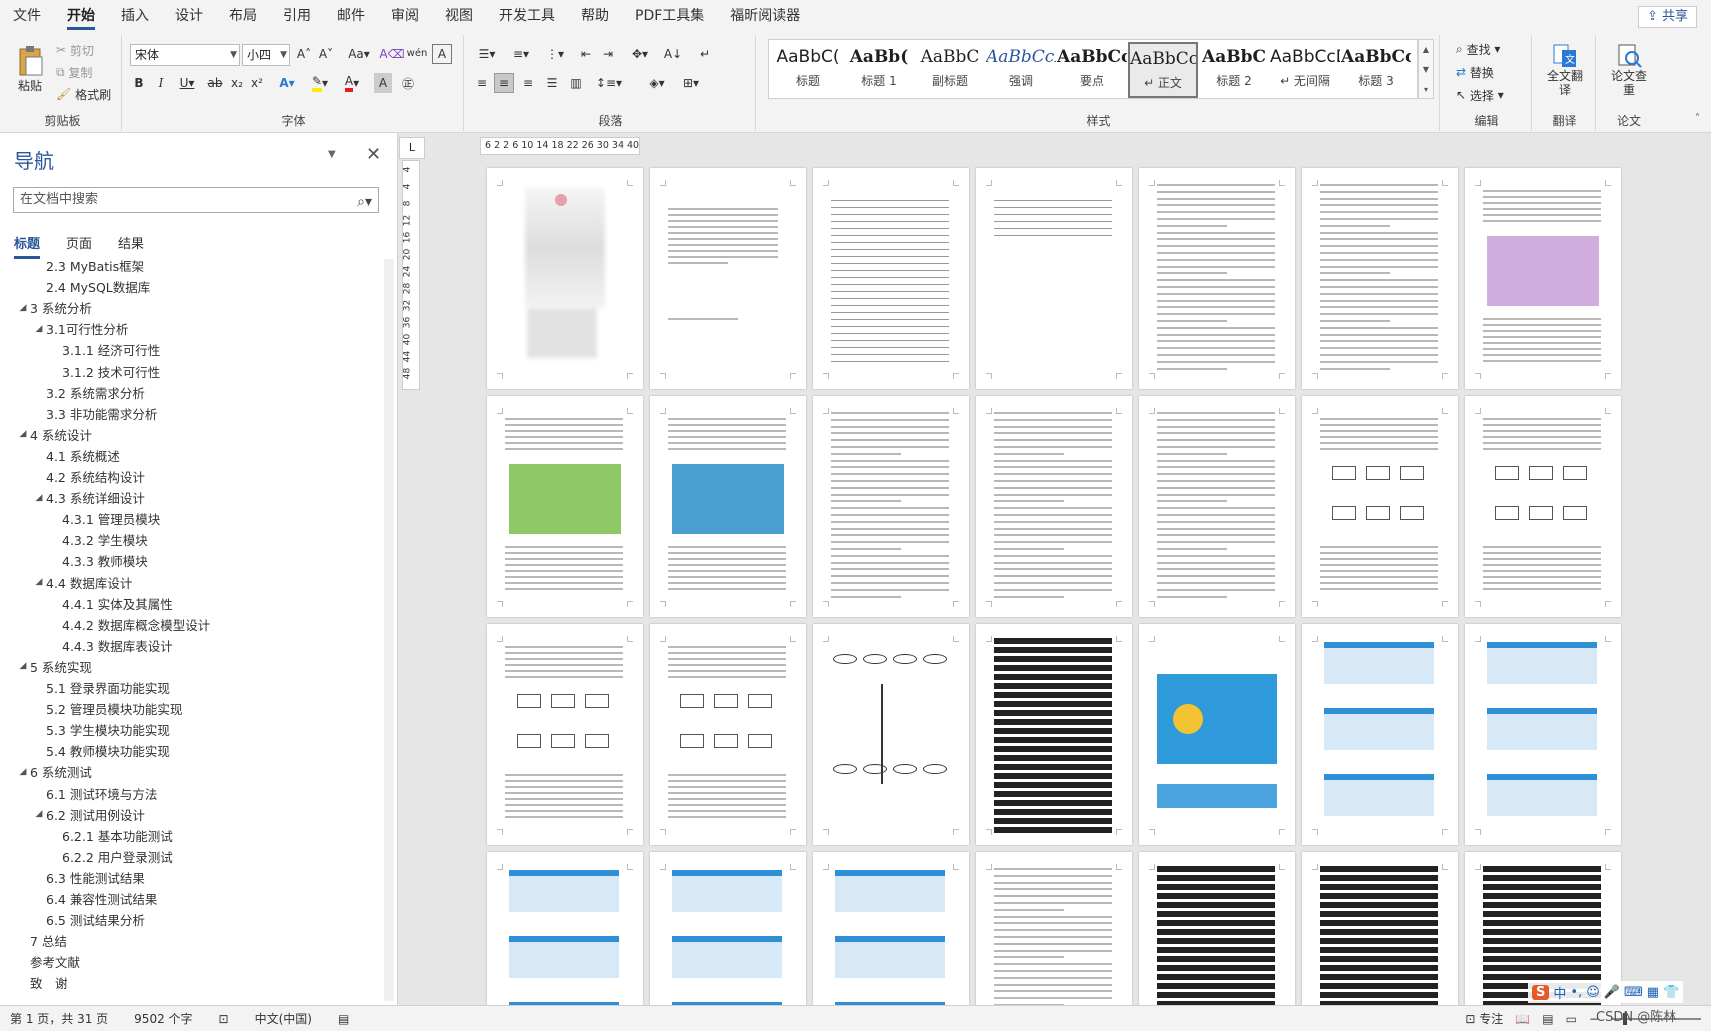 Image resolution: width=1711 pixels, height=1031 pixels. Describe the element at coordinates (110, 645) in the screenshot. I see `nav-heading-item: 4.4.3 数据库表设计` at that location.